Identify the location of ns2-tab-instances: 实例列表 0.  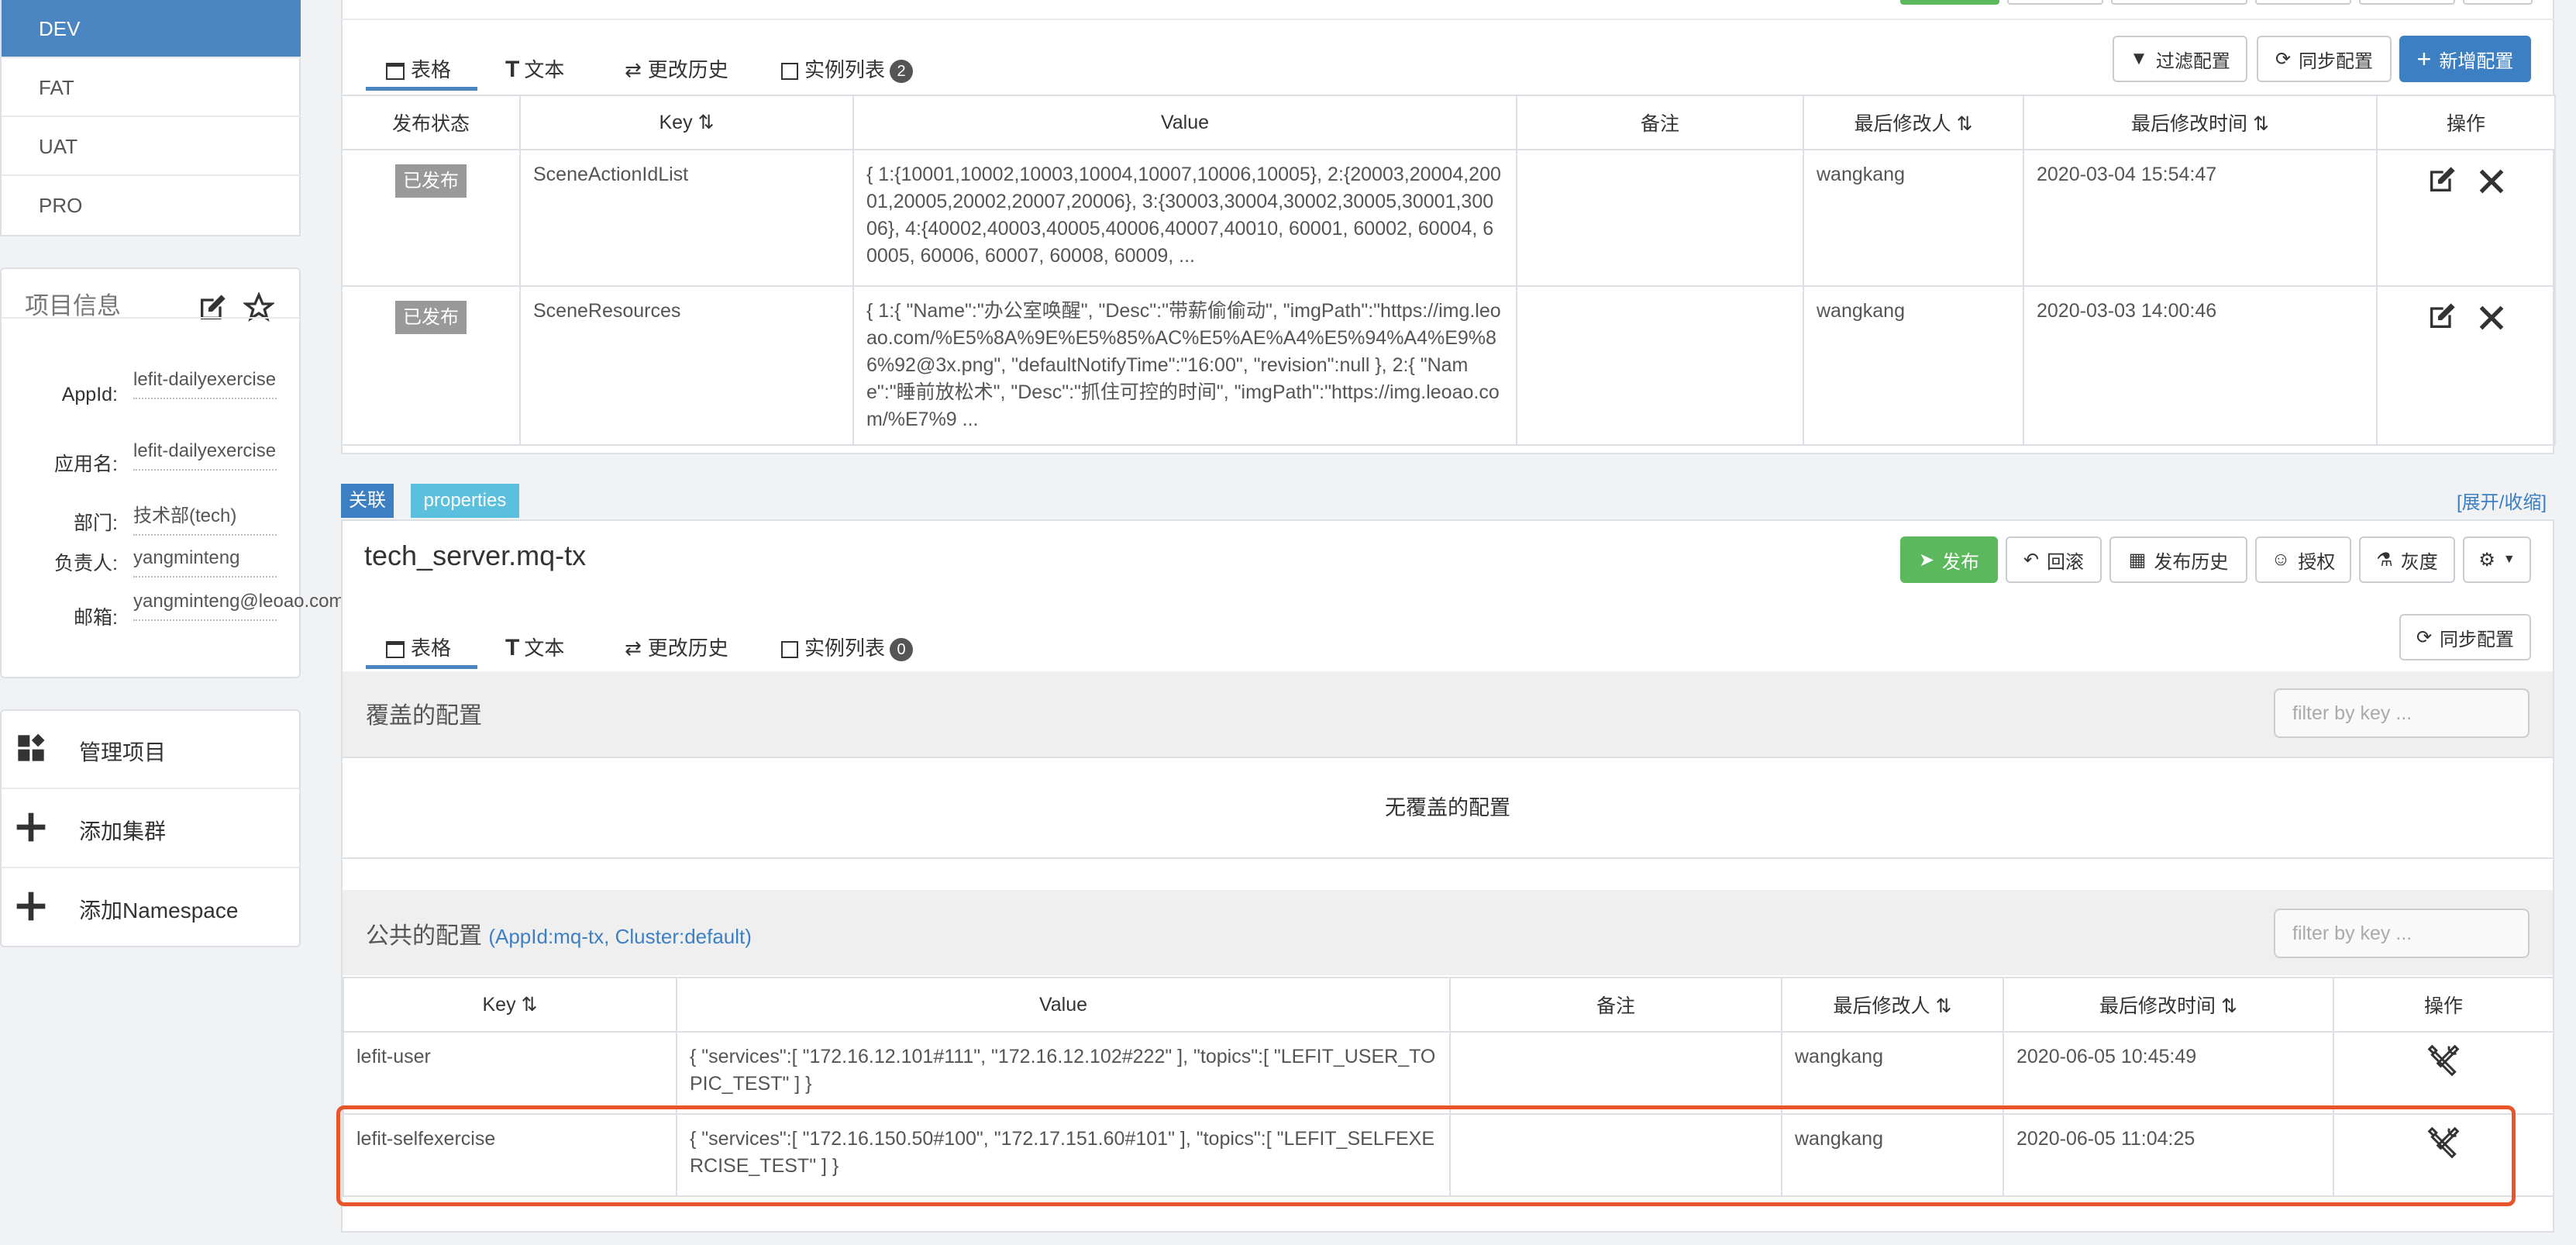
(847, 648).